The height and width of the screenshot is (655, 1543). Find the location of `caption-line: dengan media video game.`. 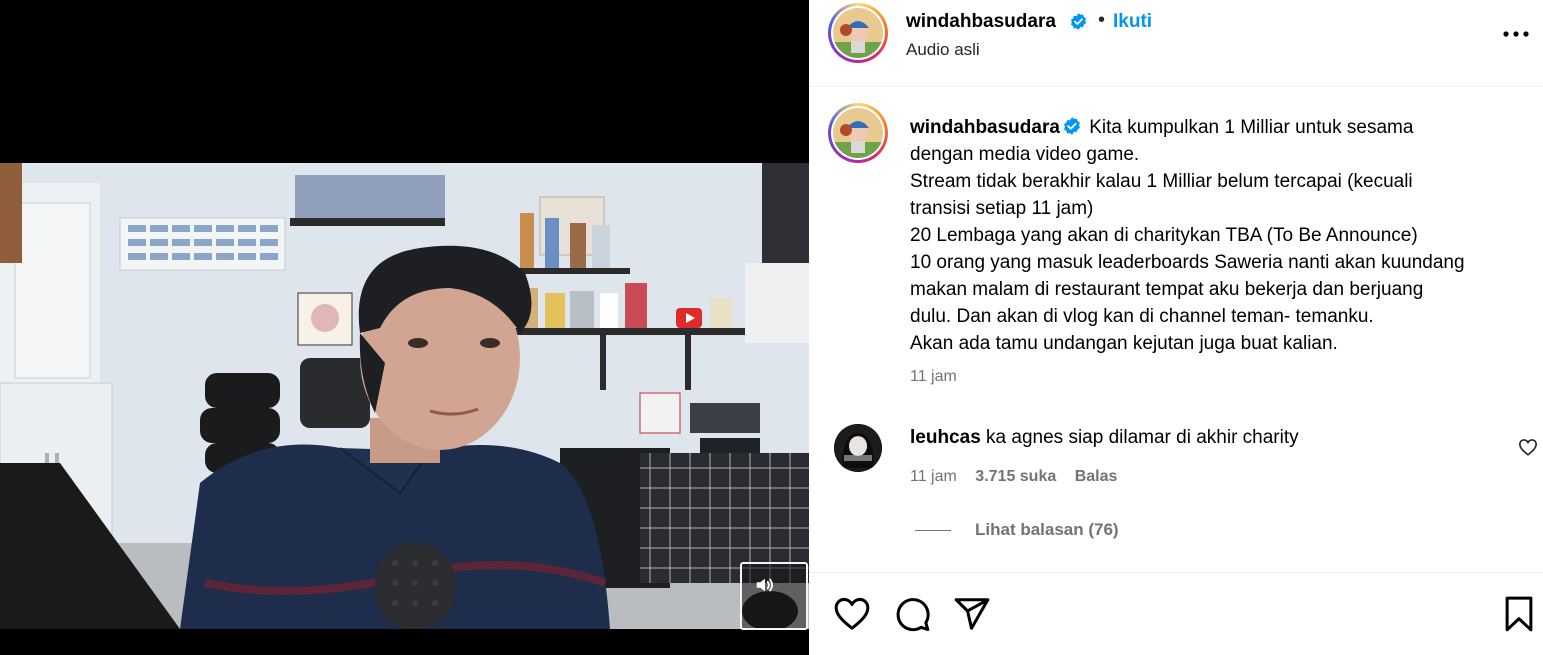

caption-line: dengan media video game. is located at coordinates (1025, 154).